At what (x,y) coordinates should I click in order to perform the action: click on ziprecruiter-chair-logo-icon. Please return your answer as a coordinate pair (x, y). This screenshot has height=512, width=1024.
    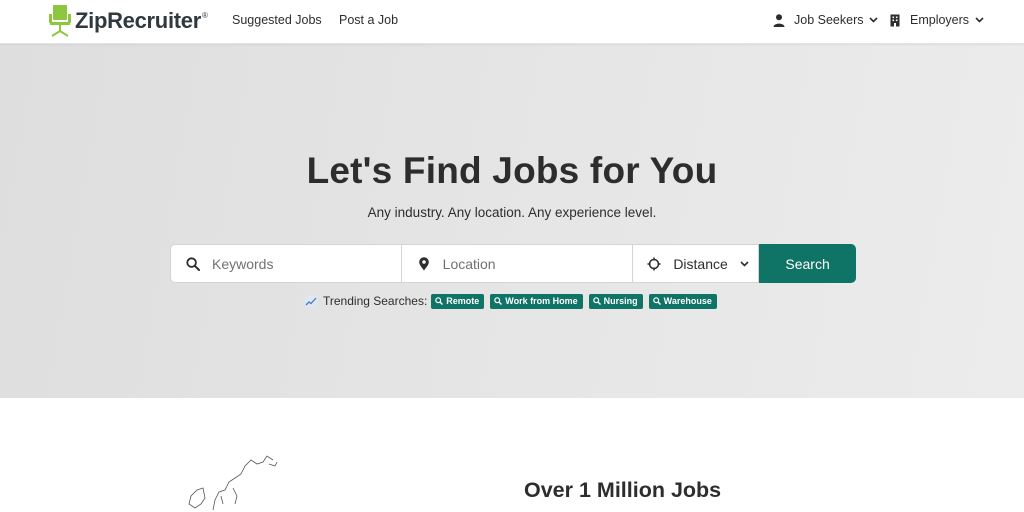
    Looking at the image, I should click on (60, 21).